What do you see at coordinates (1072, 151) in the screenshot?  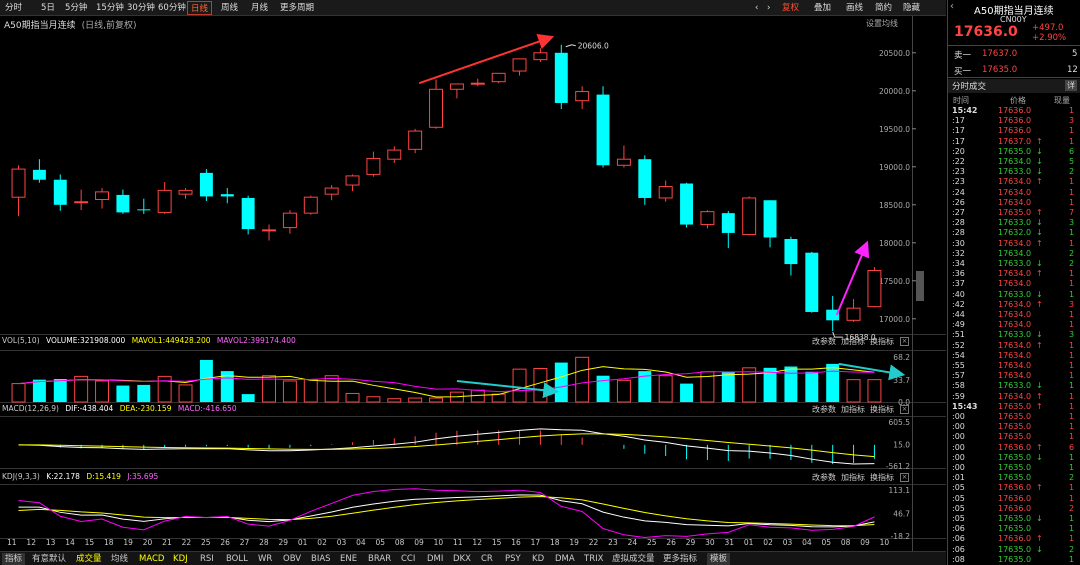 I see `tick-volume: 6` at bounding box center [1072, 151].